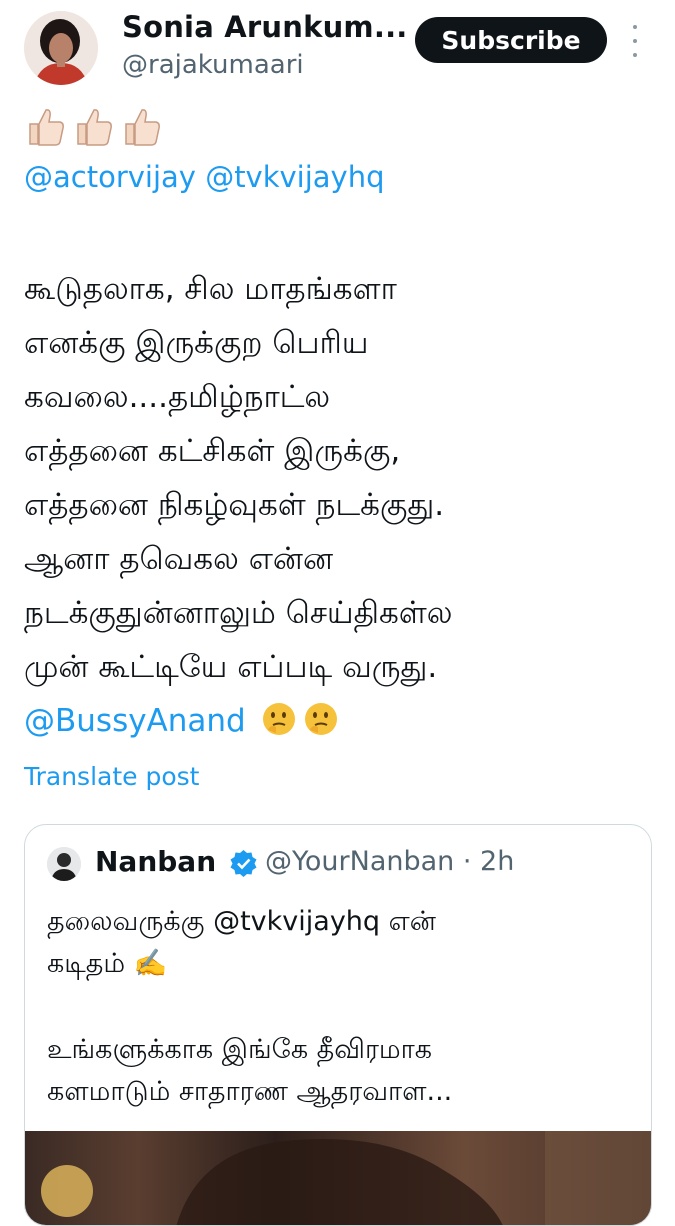  What do you see at coordinates (111, 776) in the screenshot?
I see `translate-post-link: Translate post` at bounding box center [111, 776].